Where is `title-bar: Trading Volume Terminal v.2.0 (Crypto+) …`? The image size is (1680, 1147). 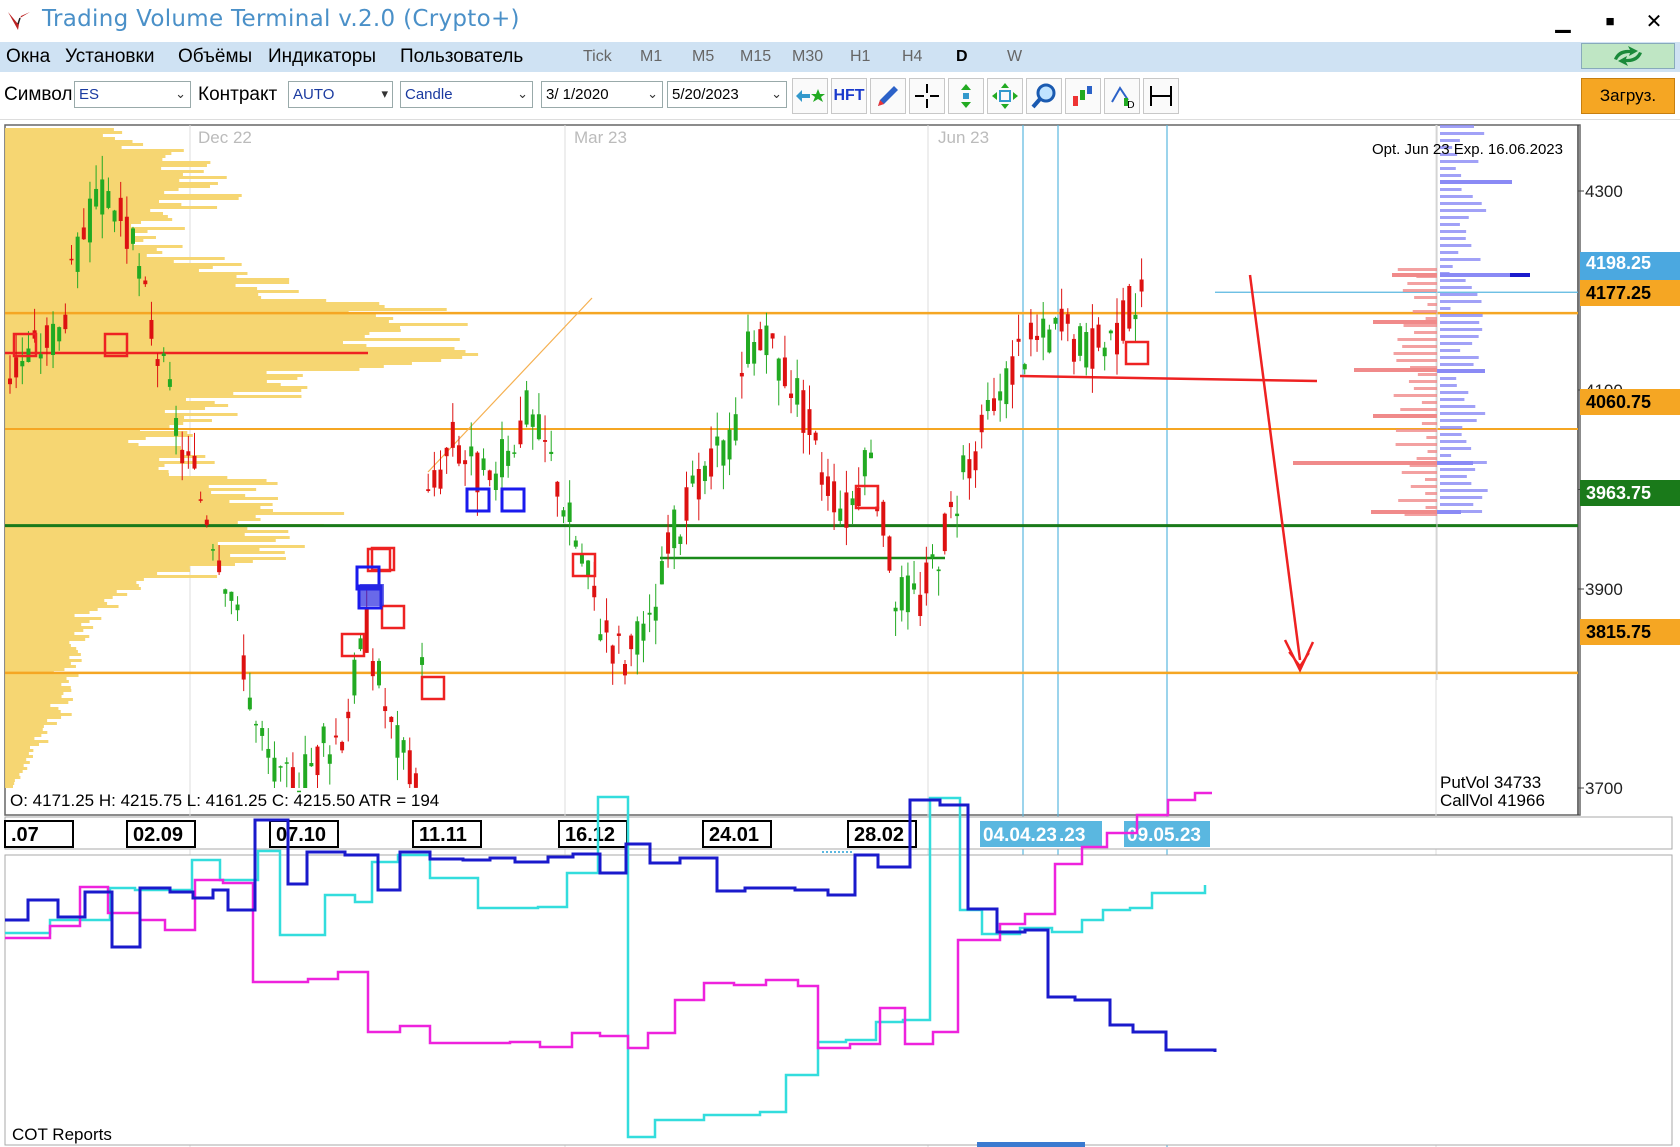 title-bar: Trading Volume Terminal v.2.0 (Crypto+) … is located at coordinates (840, 21).